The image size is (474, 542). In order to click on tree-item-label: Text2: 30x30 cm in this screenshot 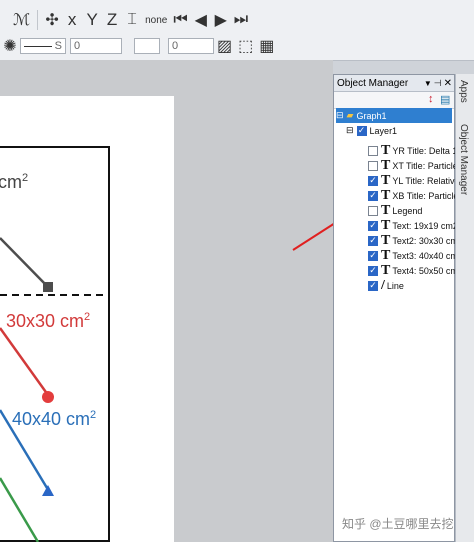, I will do `click(425, 240)`.